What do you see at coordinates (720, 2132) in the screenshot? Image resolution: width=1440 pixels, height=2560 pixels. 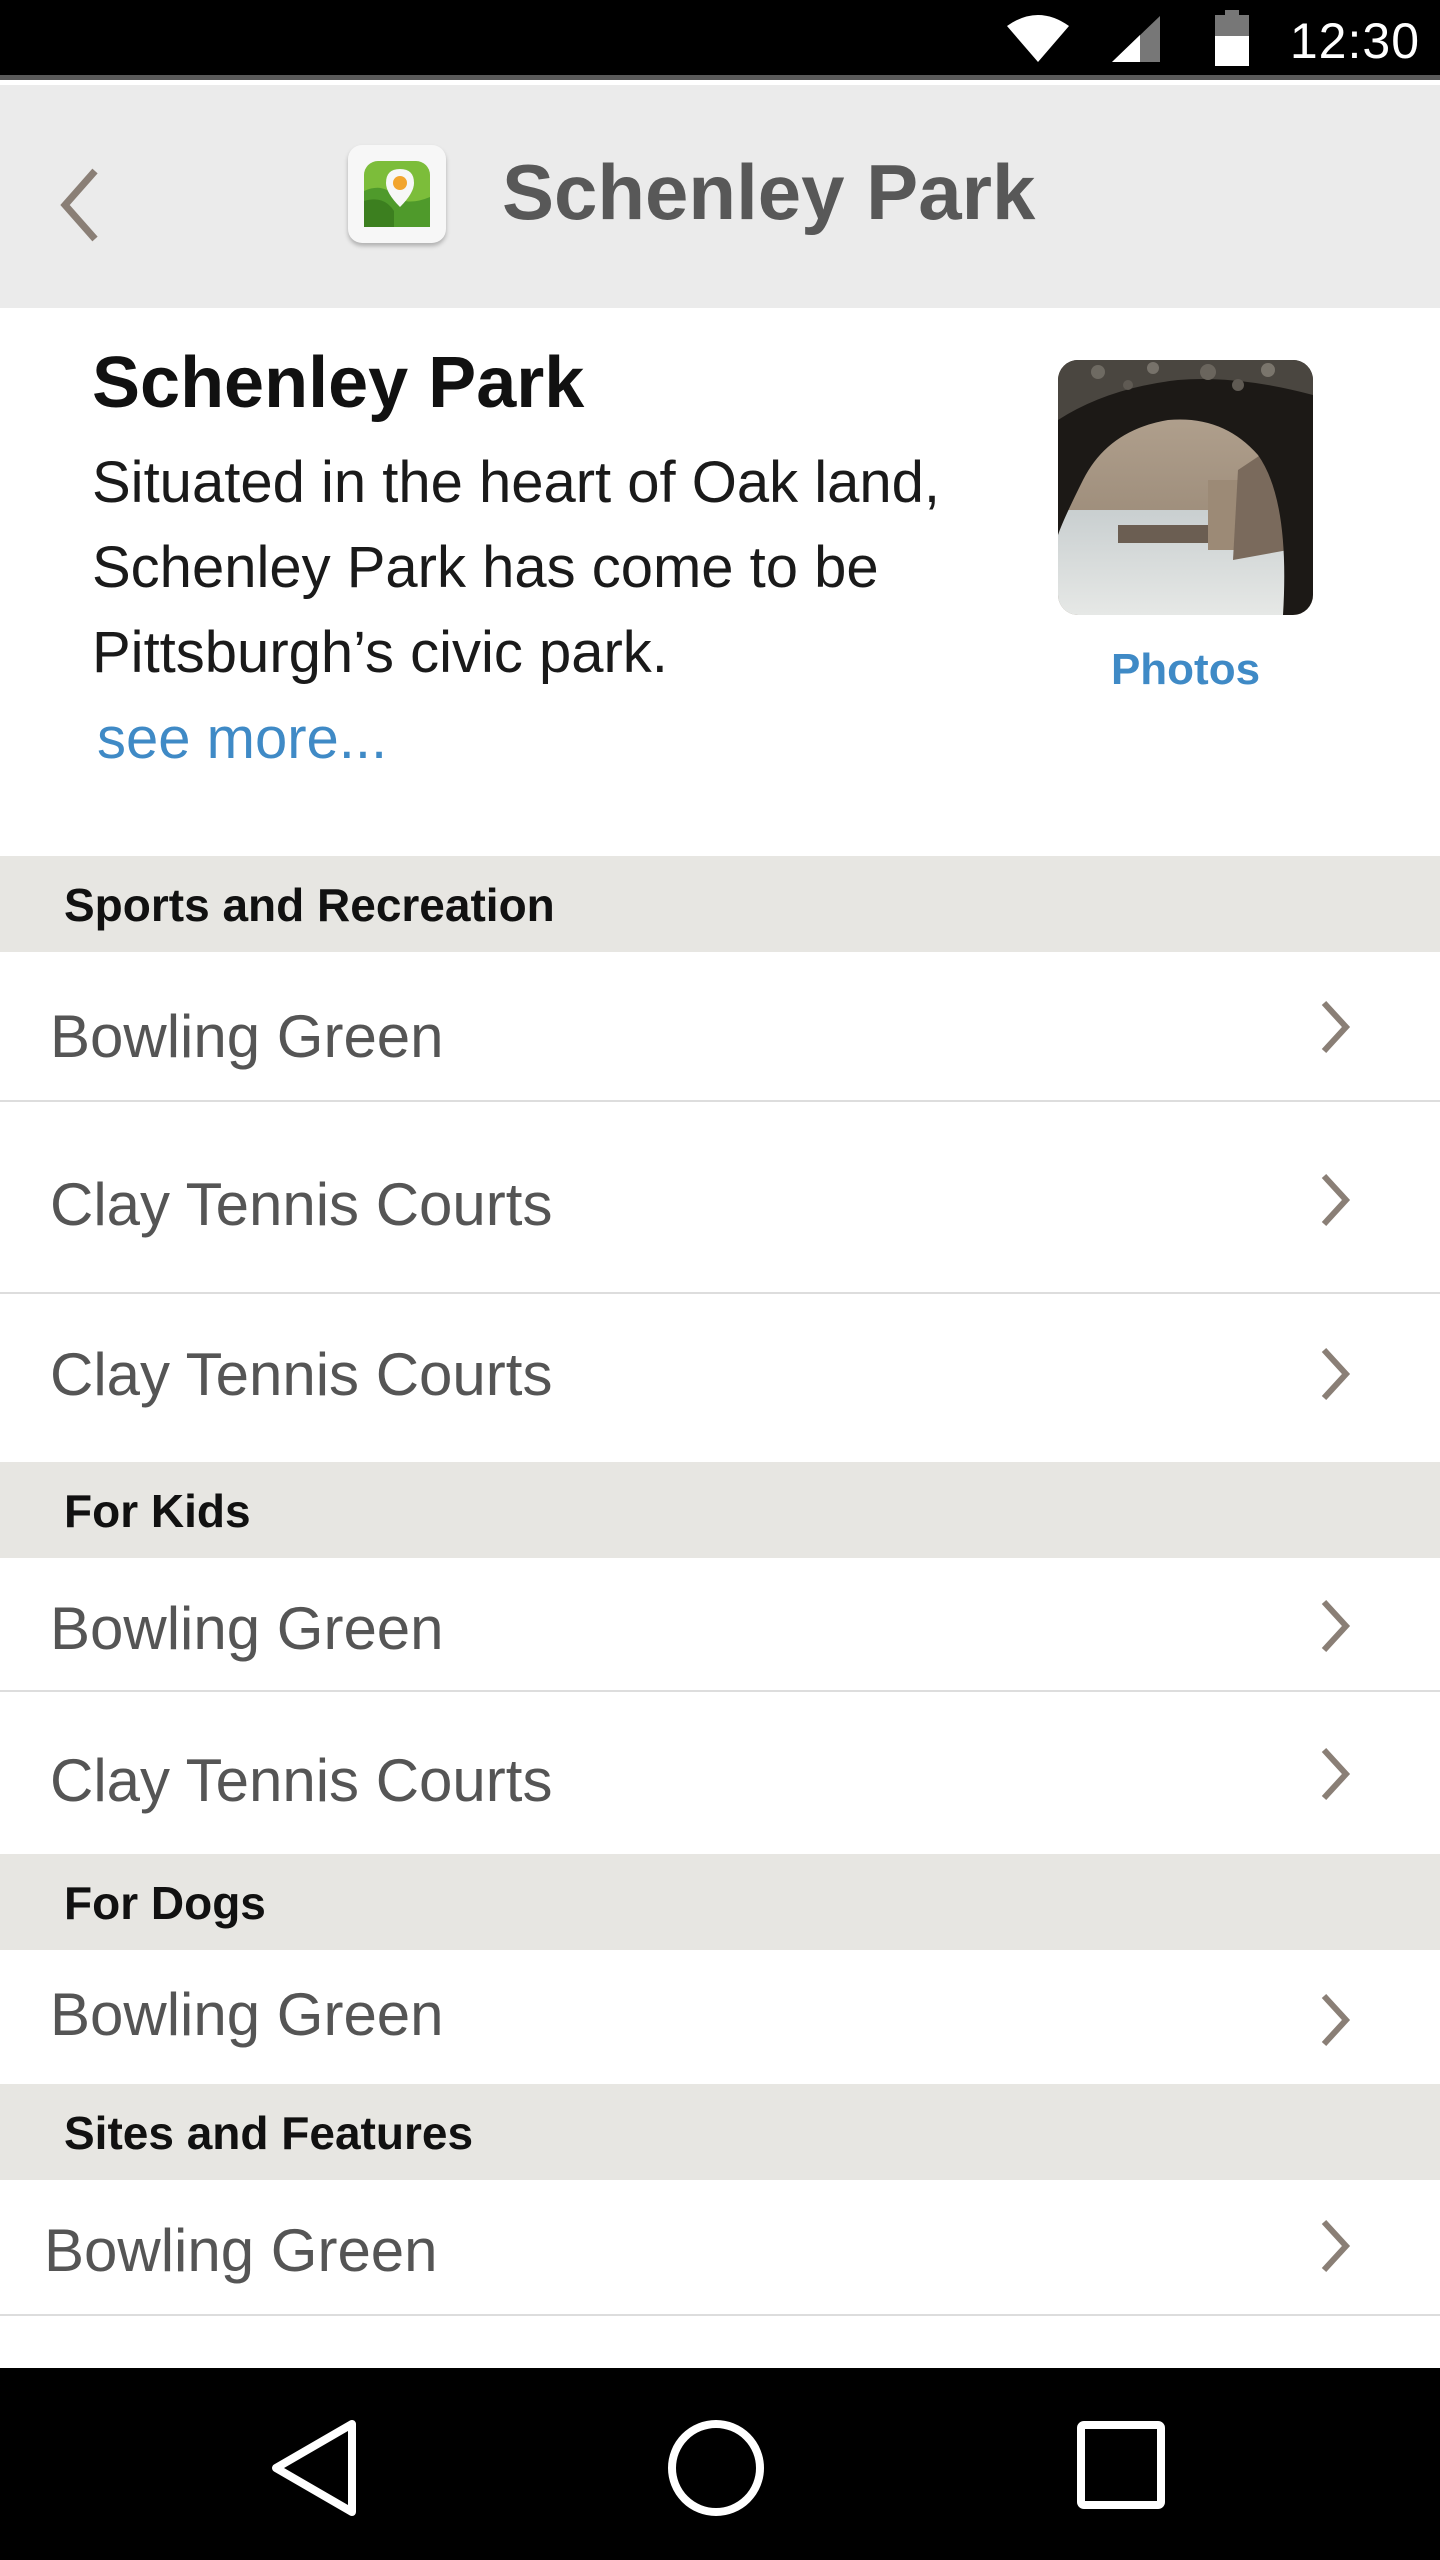 I see `section-header-sites-and-features: Sites and Features` at bounding box center [720, 2132].